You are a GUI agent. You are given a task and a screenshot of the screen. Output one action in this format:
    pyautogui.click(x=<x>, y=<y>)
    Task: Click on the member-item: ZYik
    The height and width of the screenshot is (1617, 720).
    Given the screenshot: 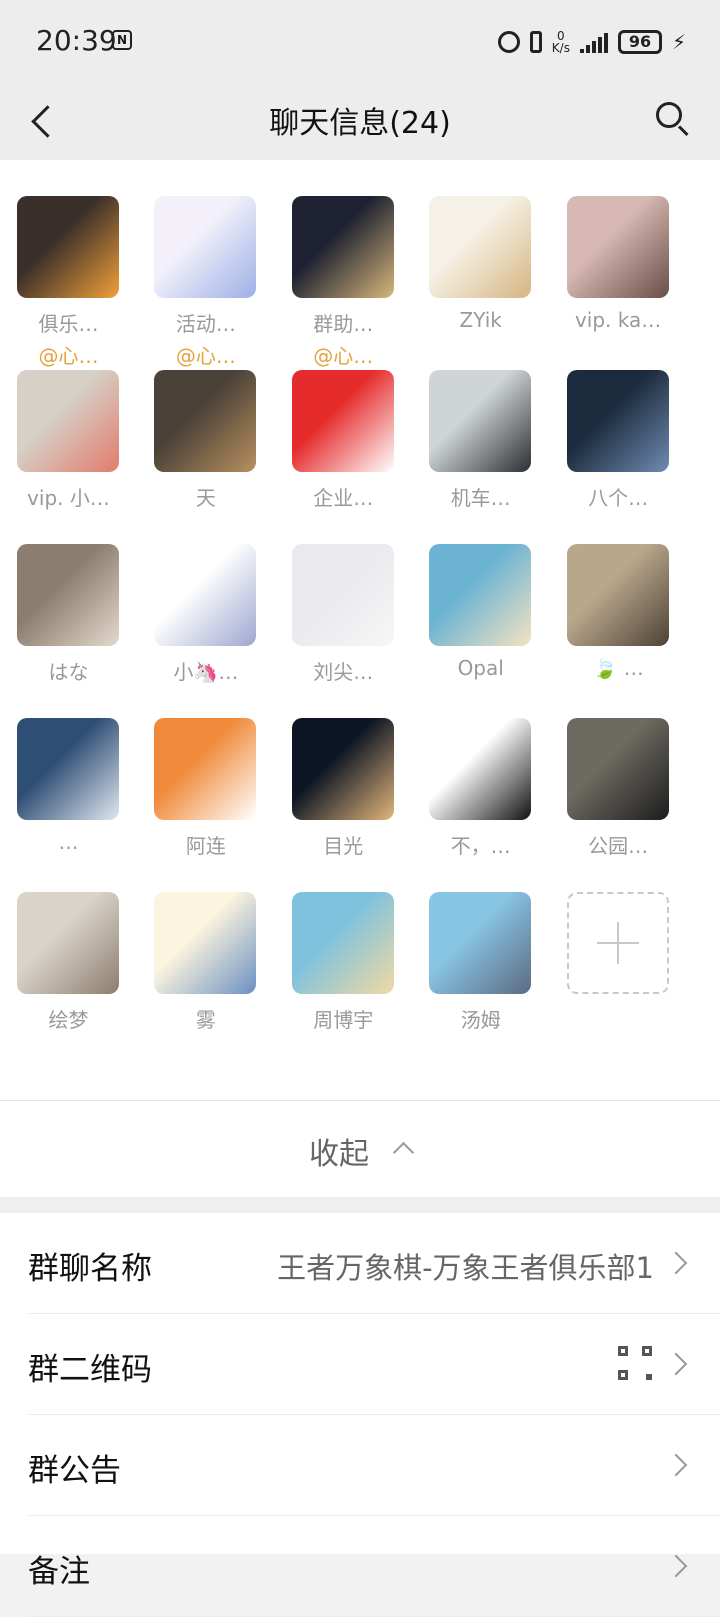 What is the action you would take?
    pyautogui.click(x=480, y=246)
    